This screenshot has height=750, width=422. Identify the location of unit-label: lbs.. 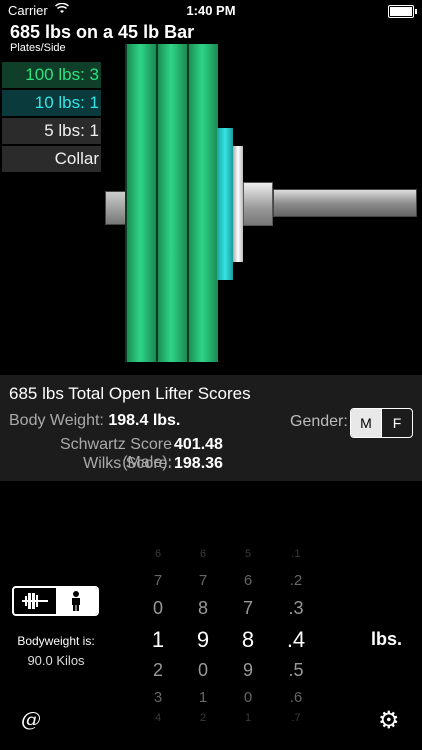
(387, 639).